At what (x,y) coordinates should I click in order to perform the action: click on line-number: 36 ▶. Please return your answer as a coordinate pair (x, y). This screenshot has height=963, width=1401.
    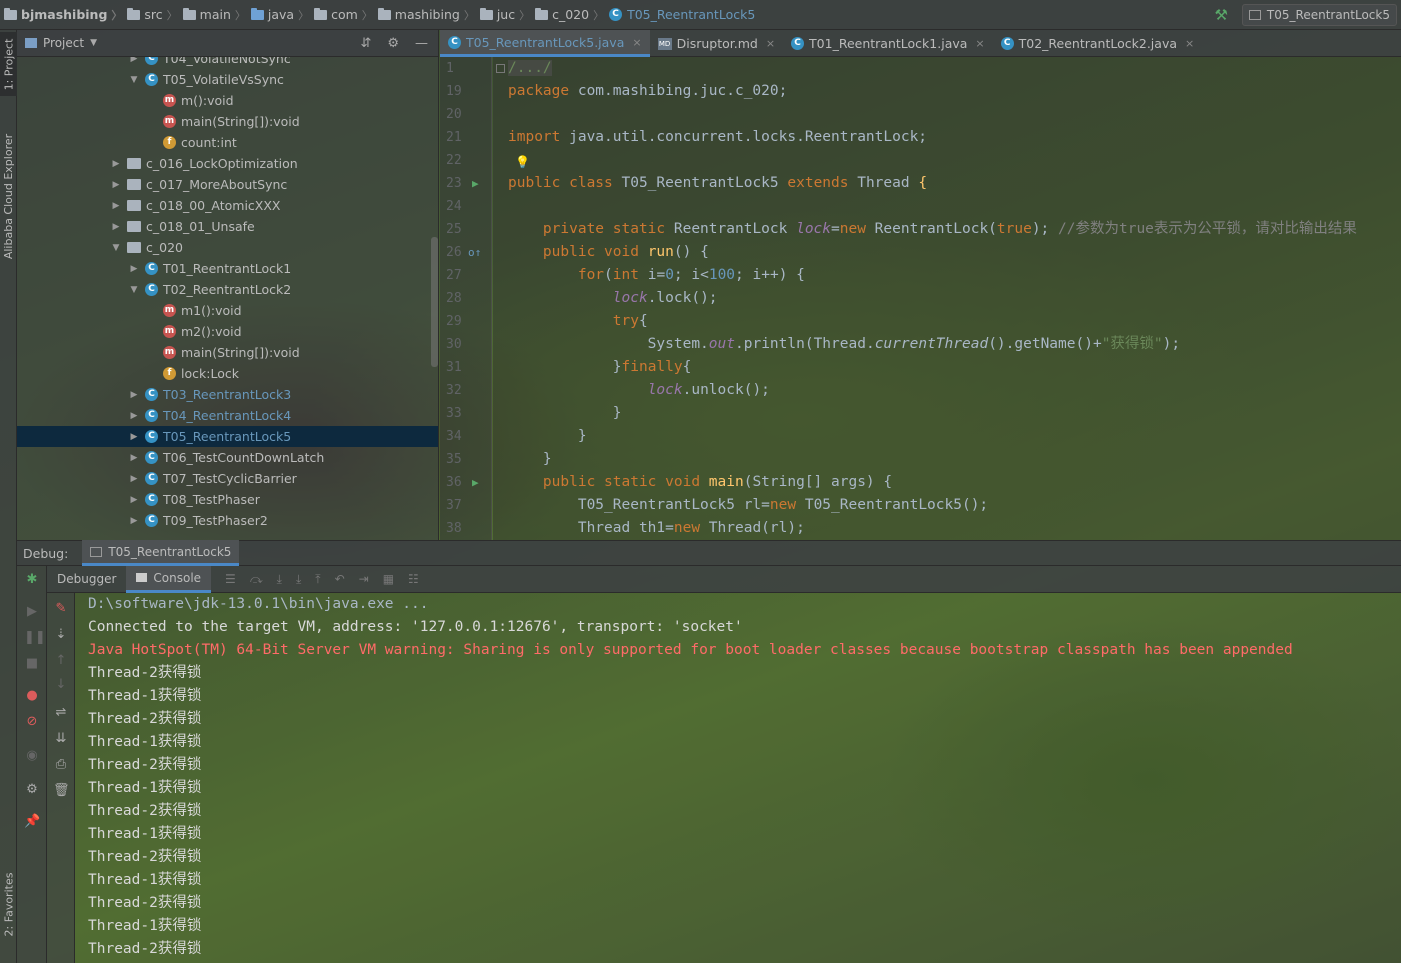
    Looking at the image, I should click on (466, 482).